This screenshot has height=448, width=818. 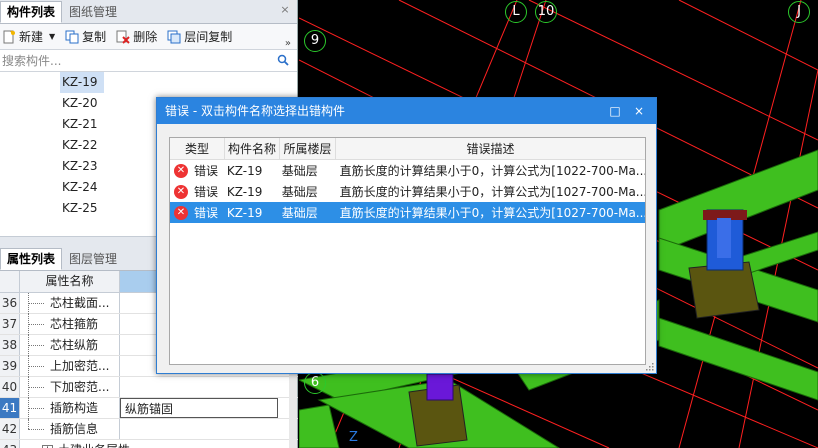 What do you see at coordinates (255, 111) in the screenshot?
I see `dialog-title: 错误 - 双击构件名称选择出错构件` at bounding box center [255, 111].